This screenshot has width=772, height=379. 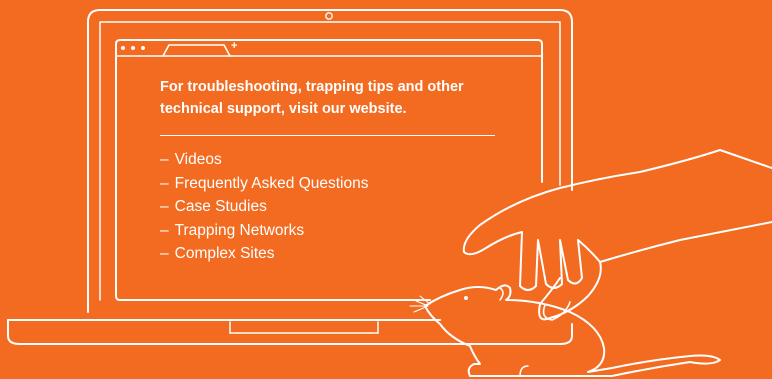 What do you see at coordinates (239, 230) in the screenshot?
I see `link-label: Trapping Networks` at bounding box center [239, 230].